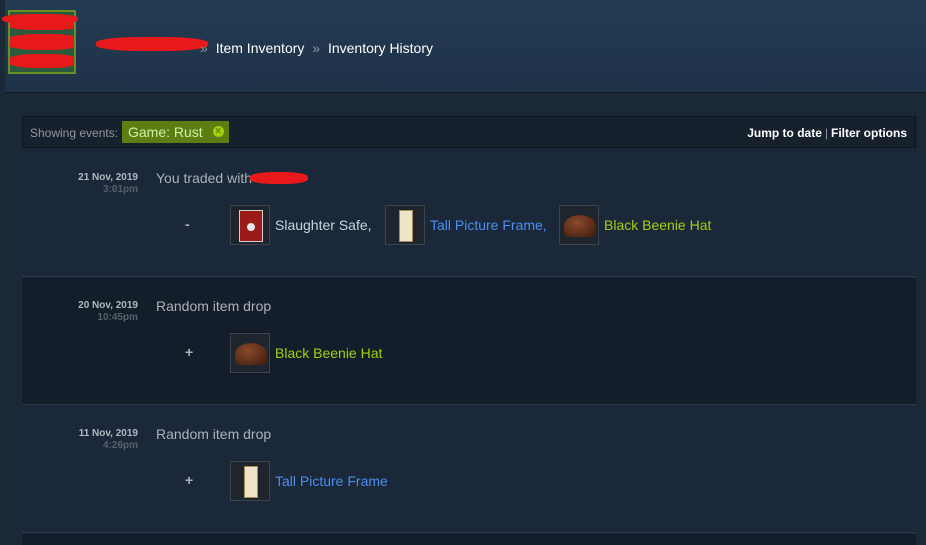  Describe the element at coordinates (120, 445) in the screenshot. I see `event-time: 4:26pm` at that location.